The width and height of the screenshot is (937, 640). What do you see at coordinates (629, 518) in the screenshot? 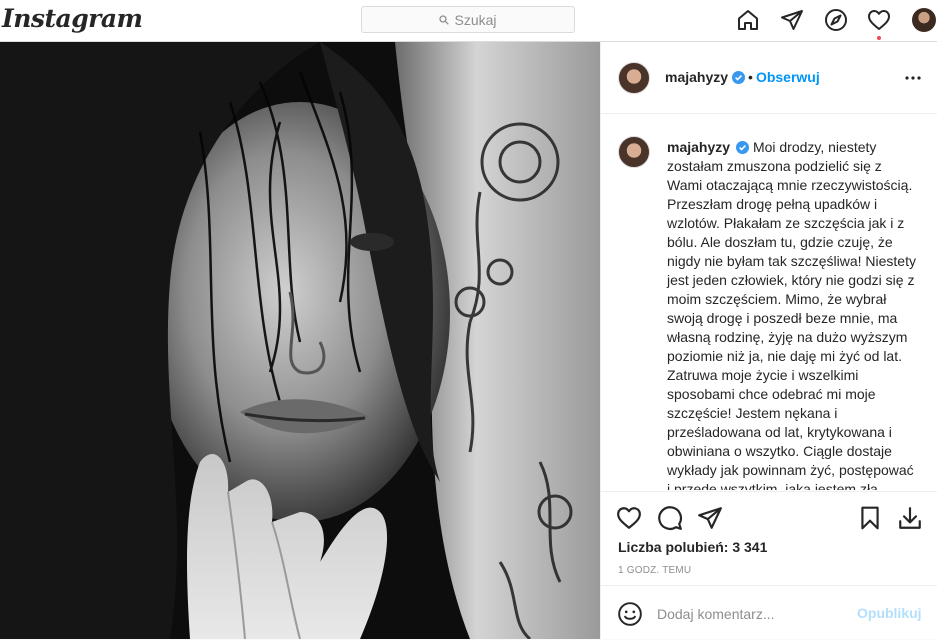
I see `like-heart-icon` at bounding box center [629, 518].